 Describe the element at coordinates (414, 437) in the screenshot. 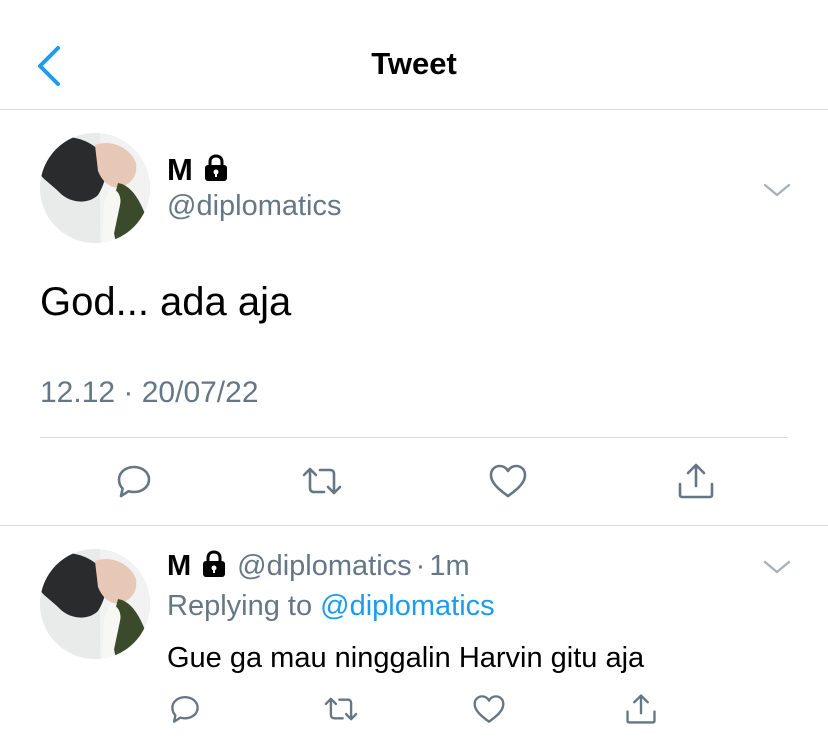

I see `divider` at that location.